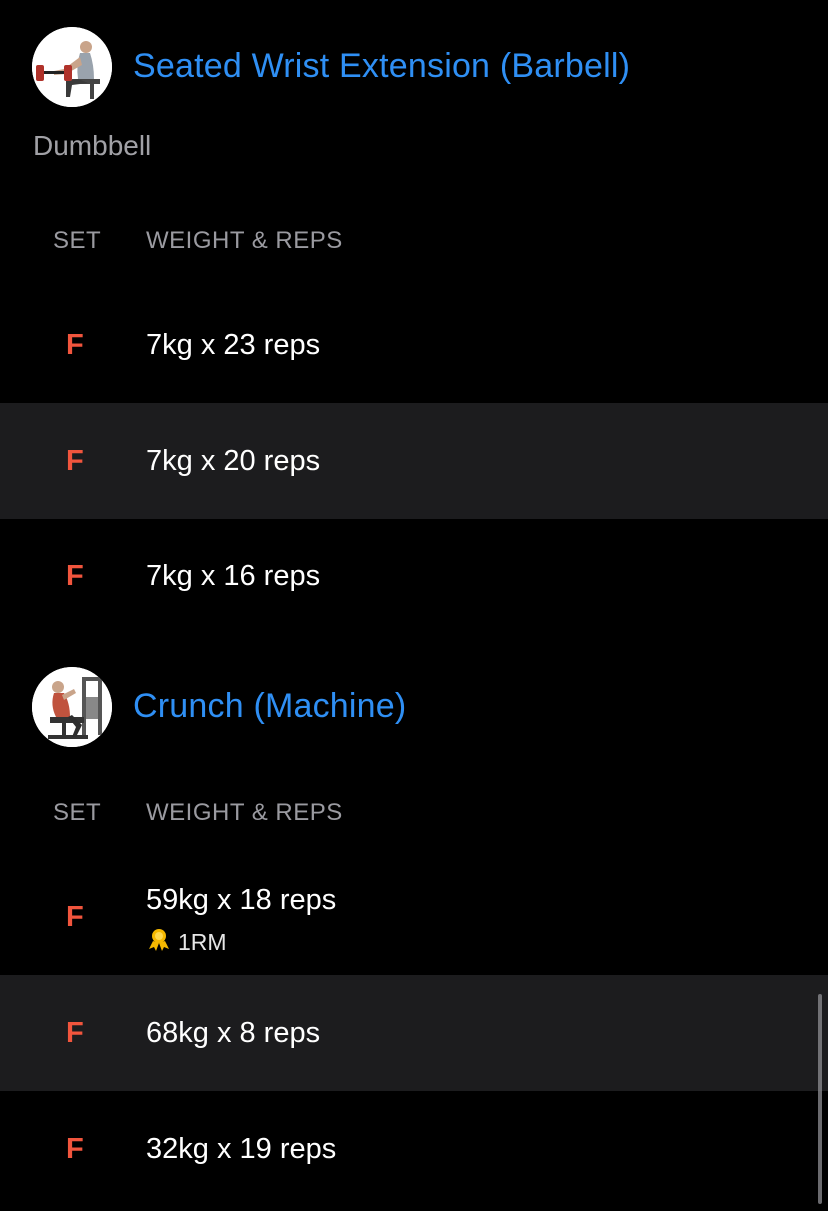 This screenshot has height=1211, width=828. I want to click on set-row: F 68kg x 8 reps, so click(414, 1033).